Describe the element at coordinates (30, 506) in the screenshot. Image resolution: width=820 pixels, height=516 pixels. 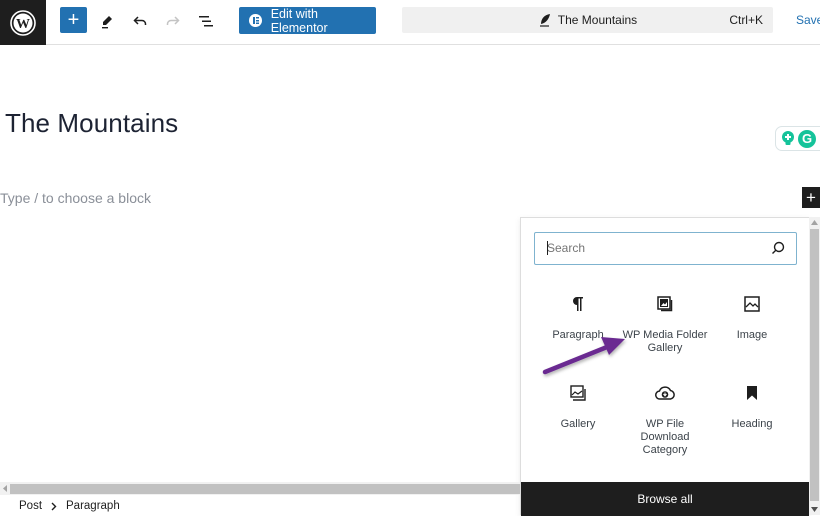
I see `breadcrumb-item-post: Post` at that location.